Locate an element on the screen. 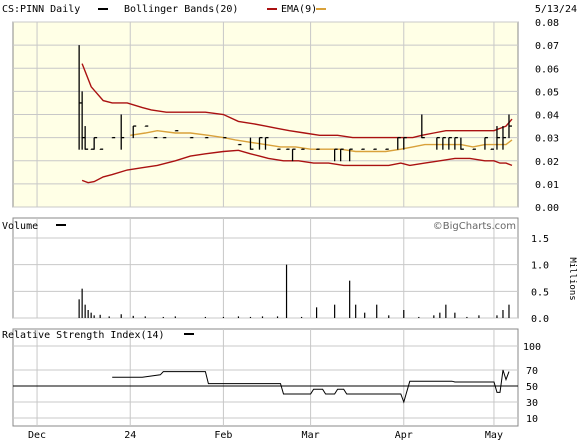  price-y-tick-label: 0.08 is located at coordinates (547, 23).